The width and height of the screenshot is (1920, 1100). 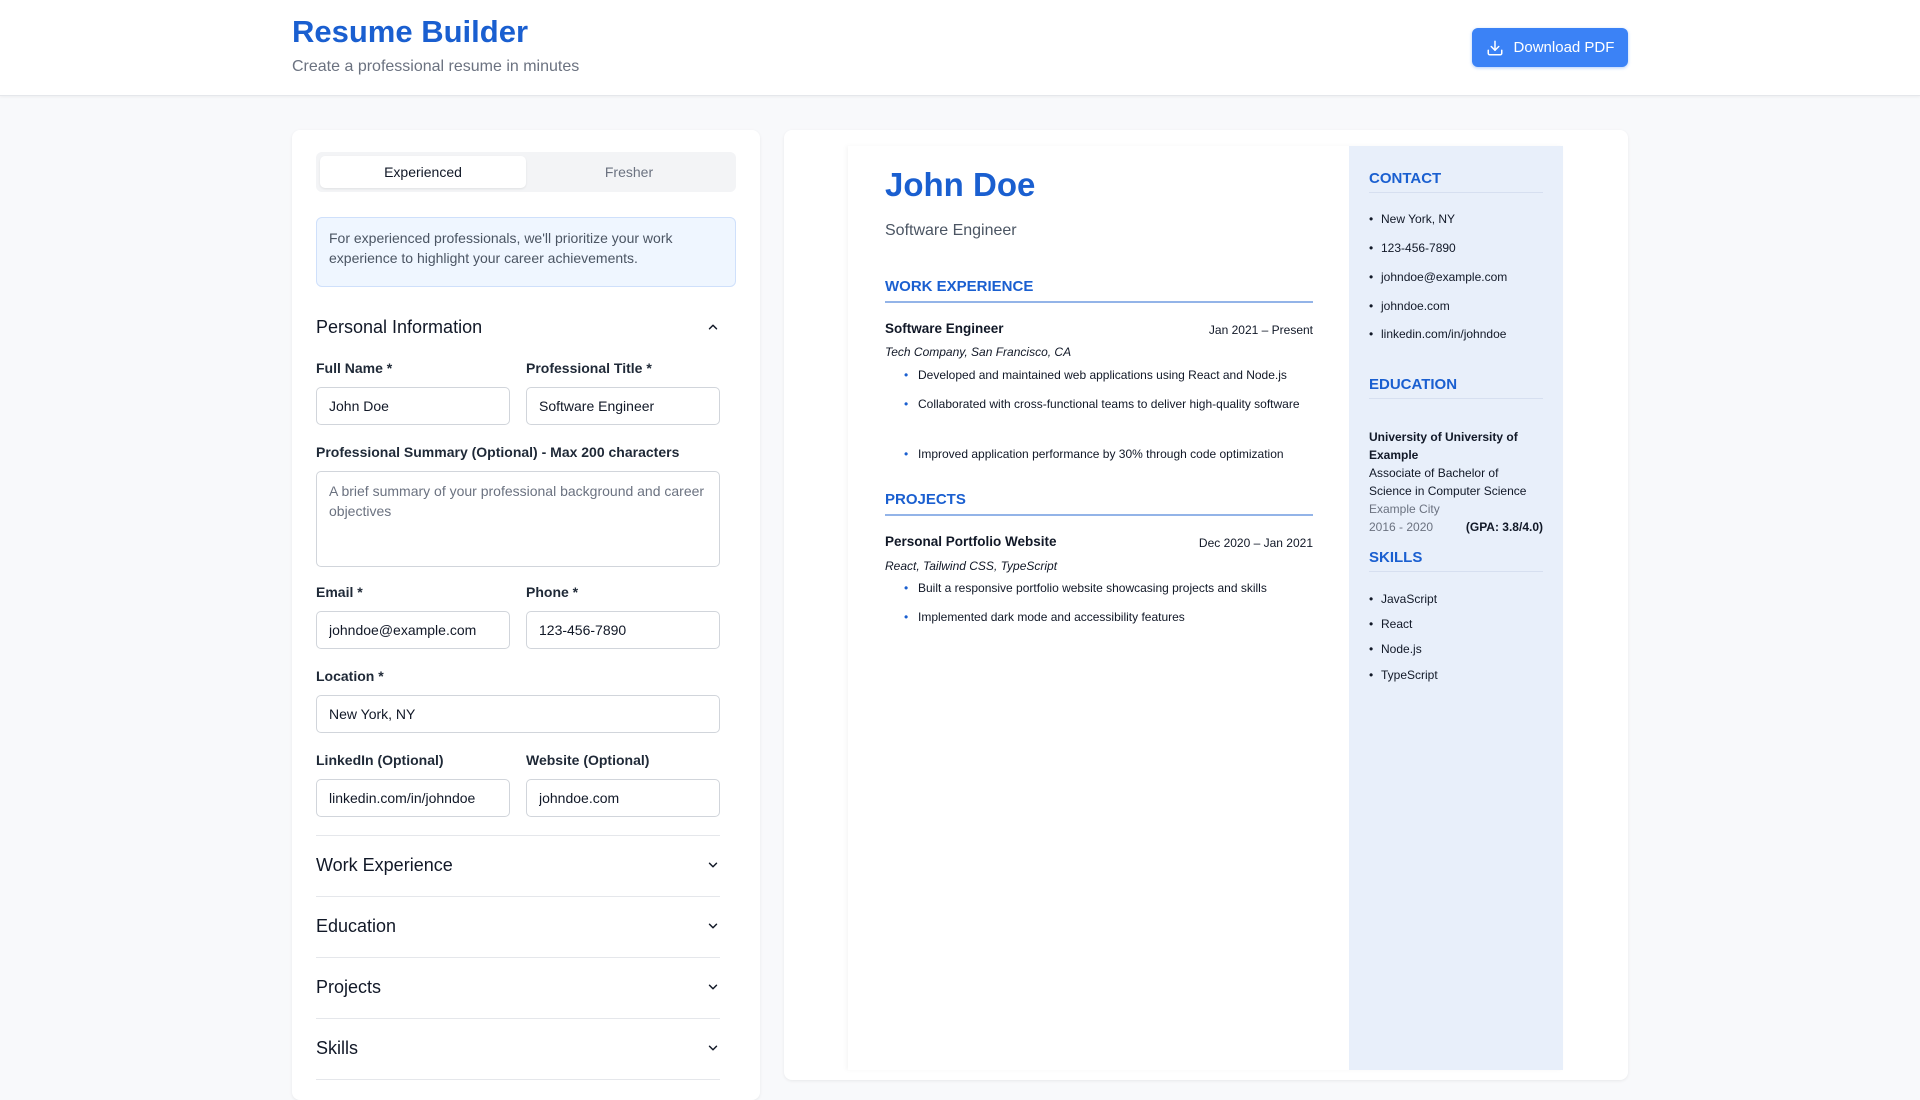 I want to click on education-university: University of University of Example, so click(x=1443, y=446).